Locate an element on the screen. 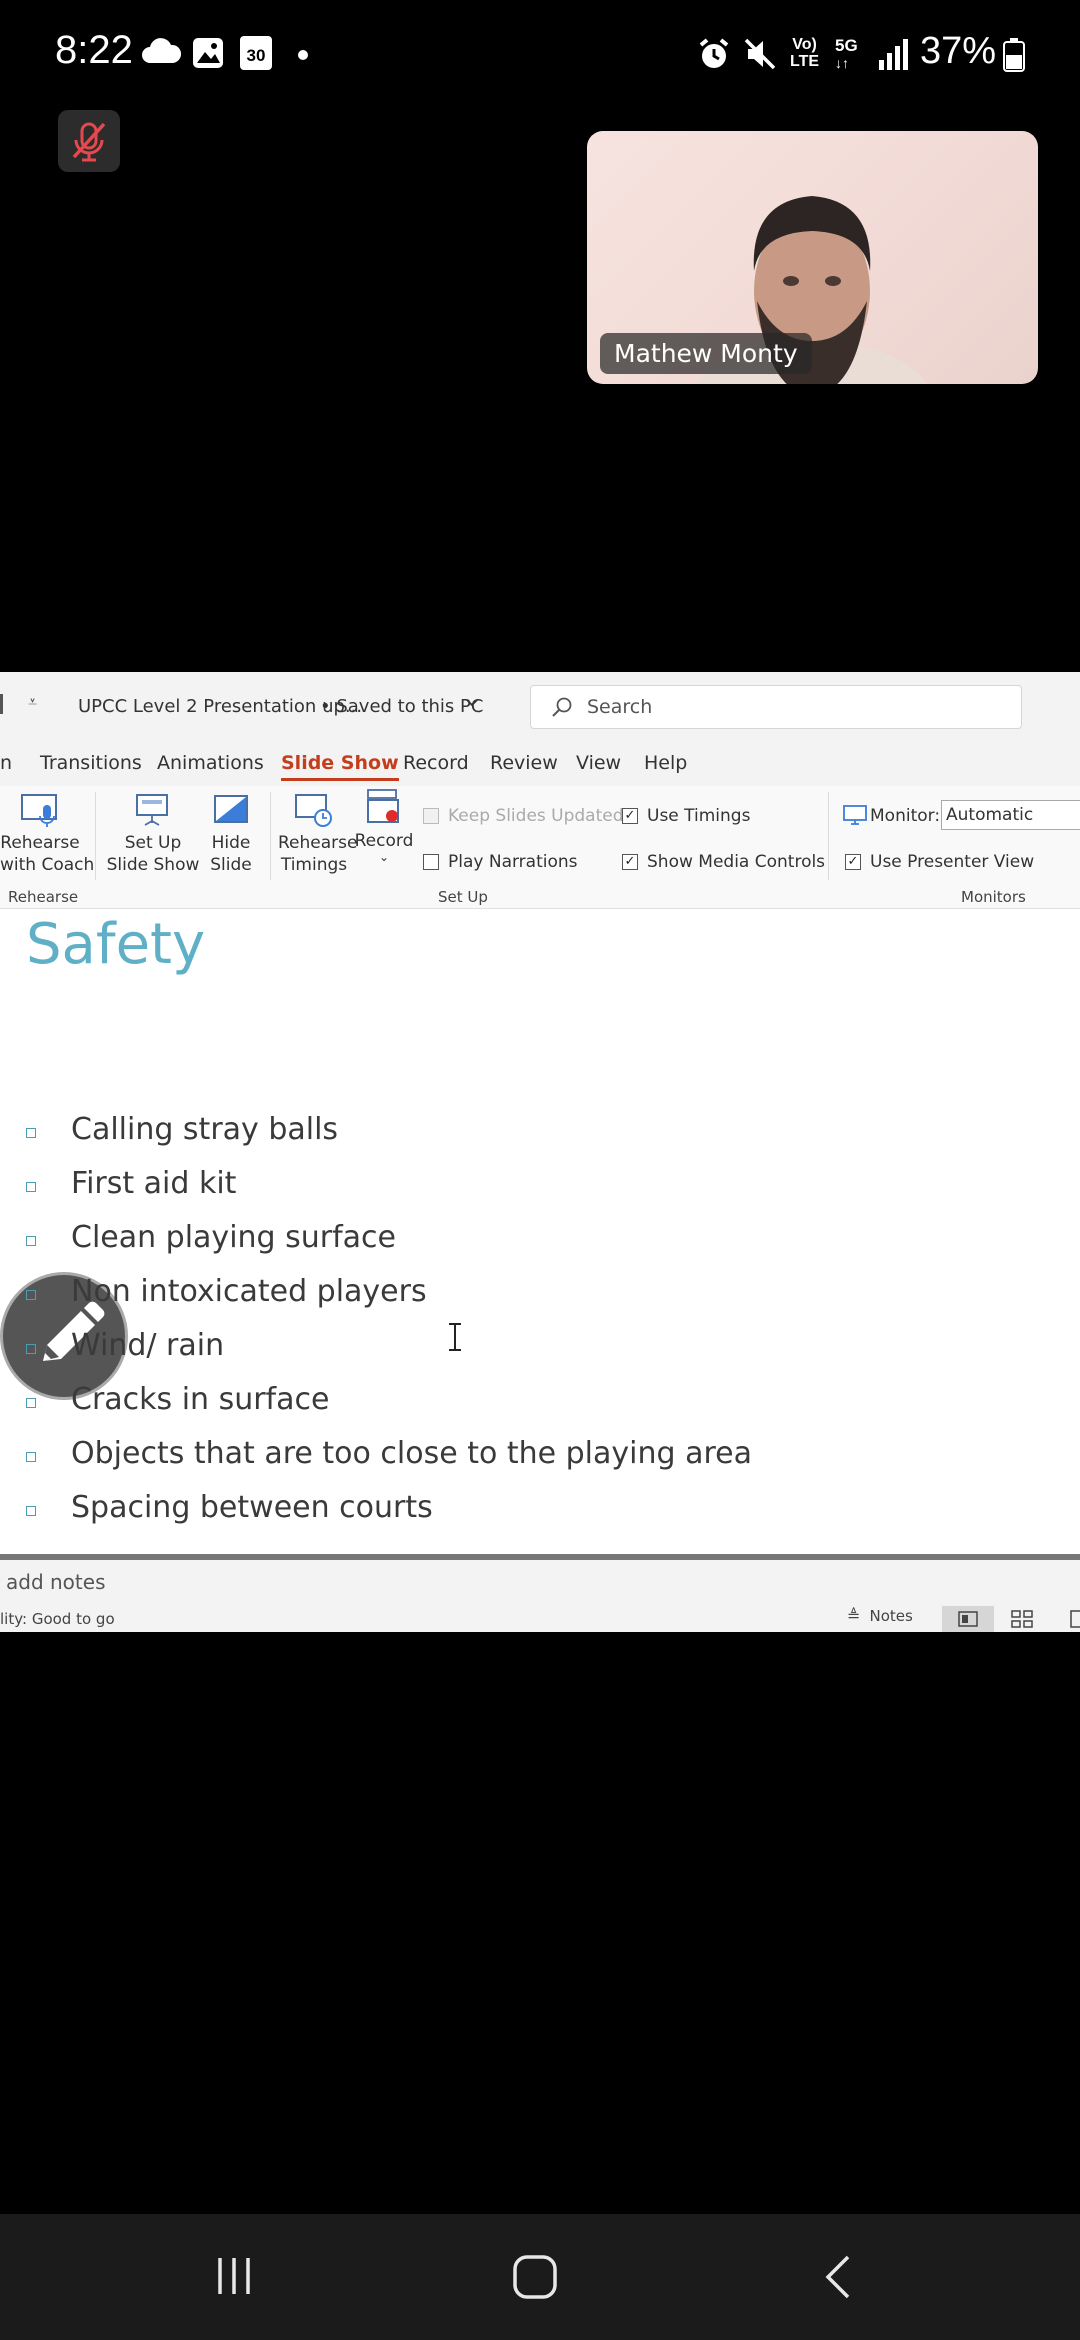  slide-sorter-icon is located at coordinates (1022, 1619).